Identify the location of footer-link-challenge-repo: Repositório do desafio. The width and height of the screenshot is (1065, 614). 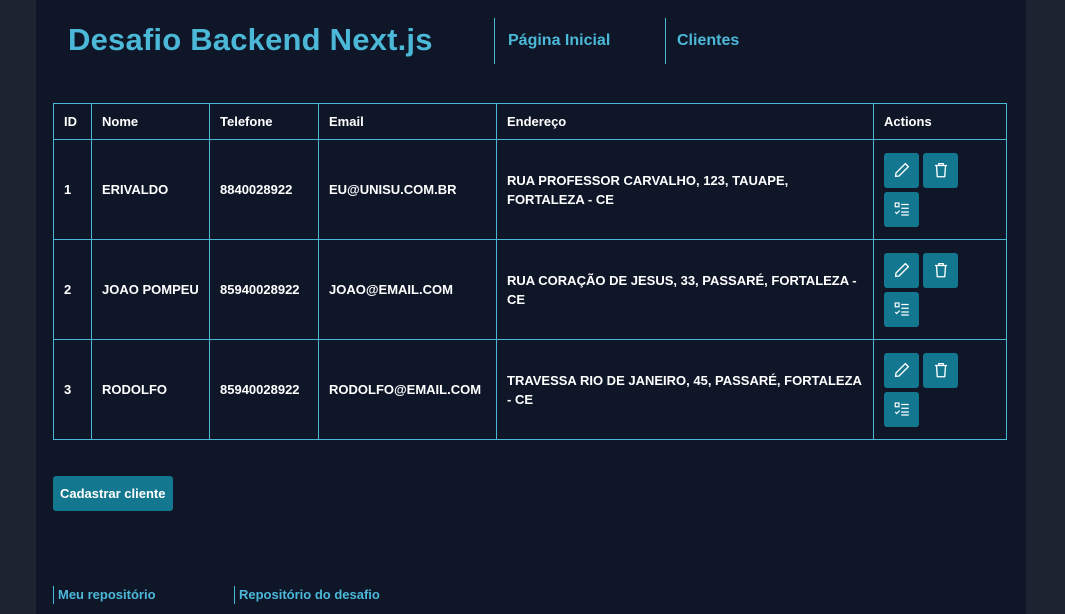
(307, 595).